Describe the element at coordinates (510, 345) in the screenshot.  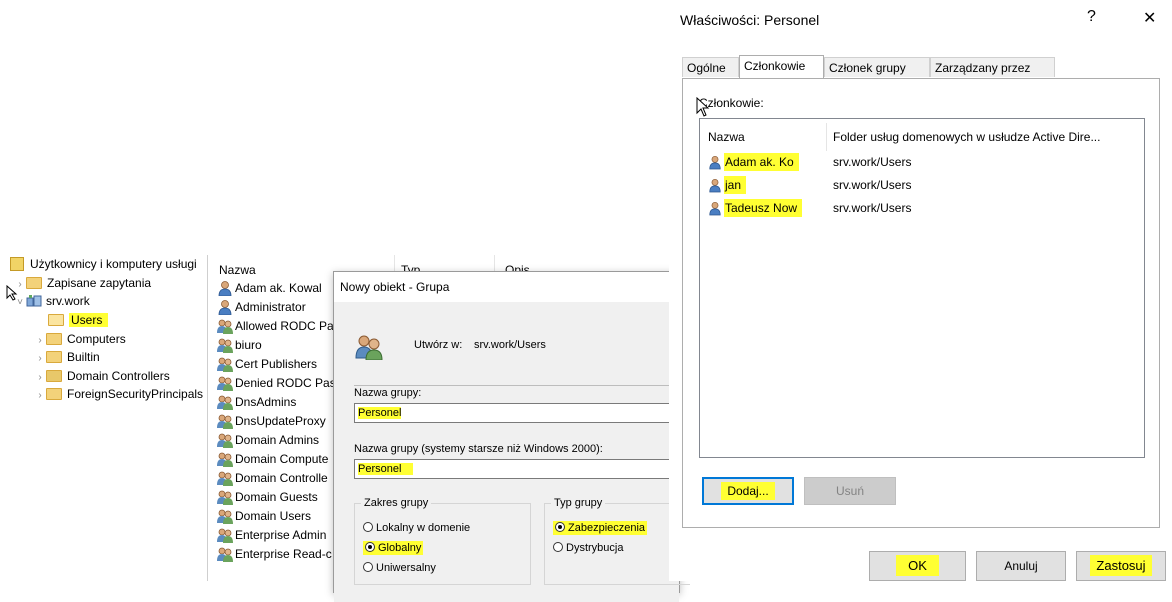
I see `create-in-value: srv.work/Users` at that location.